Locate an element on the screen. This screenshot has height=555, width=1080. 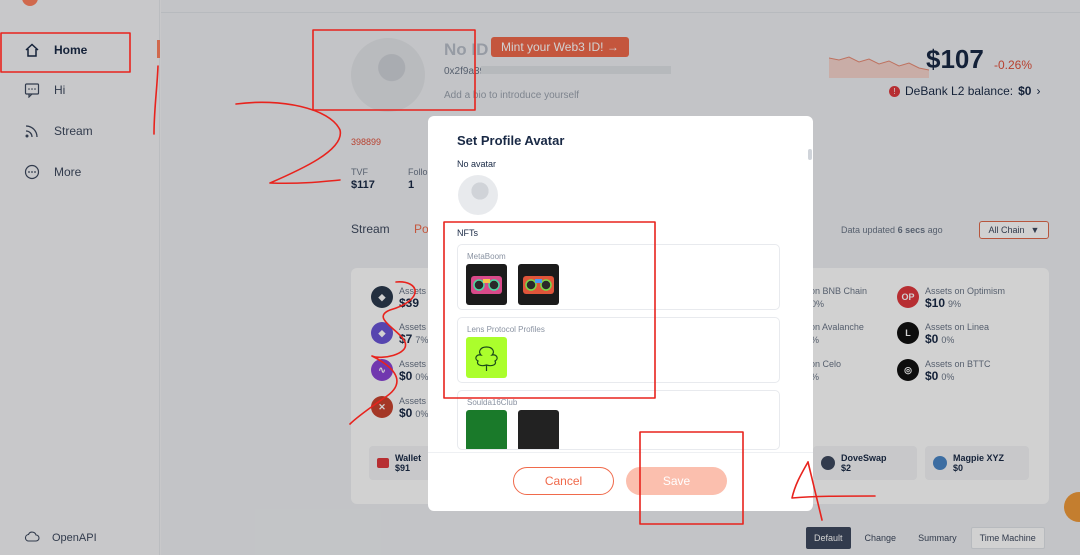
no-avatar-label: No avatar is located at coordinates (477, 164).